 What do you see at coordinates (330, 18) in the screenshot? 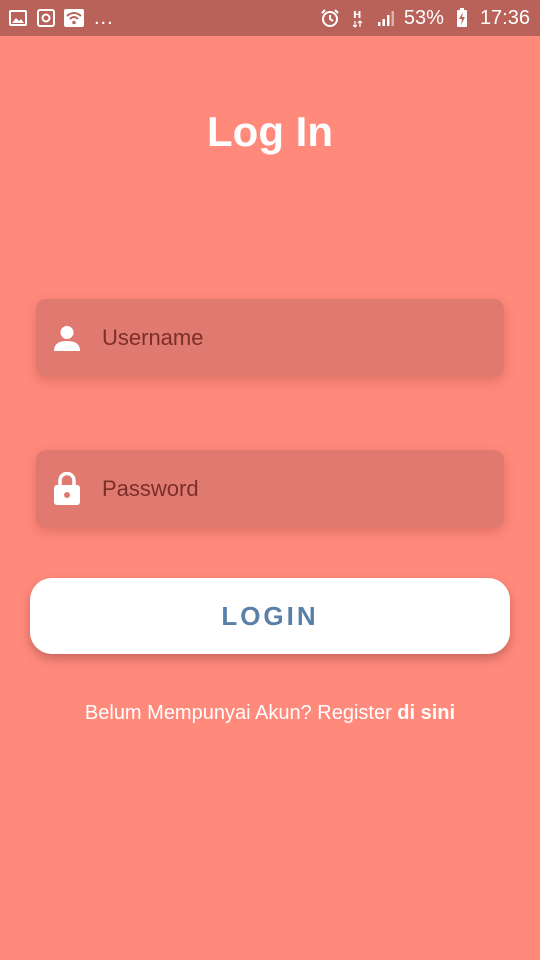
I see `alarm-icon` at bounding box center [330, 18].